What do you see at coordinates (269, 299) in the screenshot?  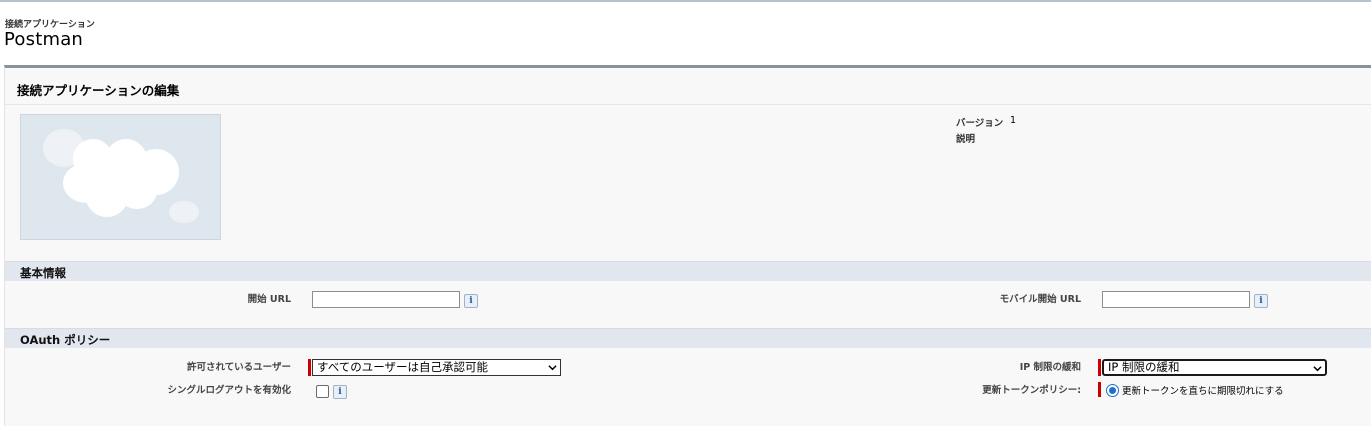 I see `start-url-label: 開始 URL` at bounding box center [269, 299].